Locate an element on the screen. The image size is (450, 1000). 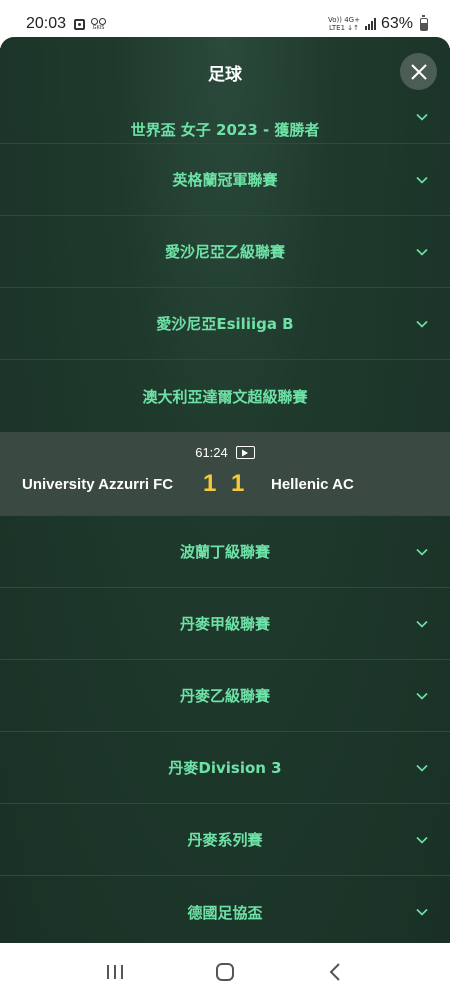
league-label: 愛沙尼亞乙級聯賽 is located at coordinates (224, 252).